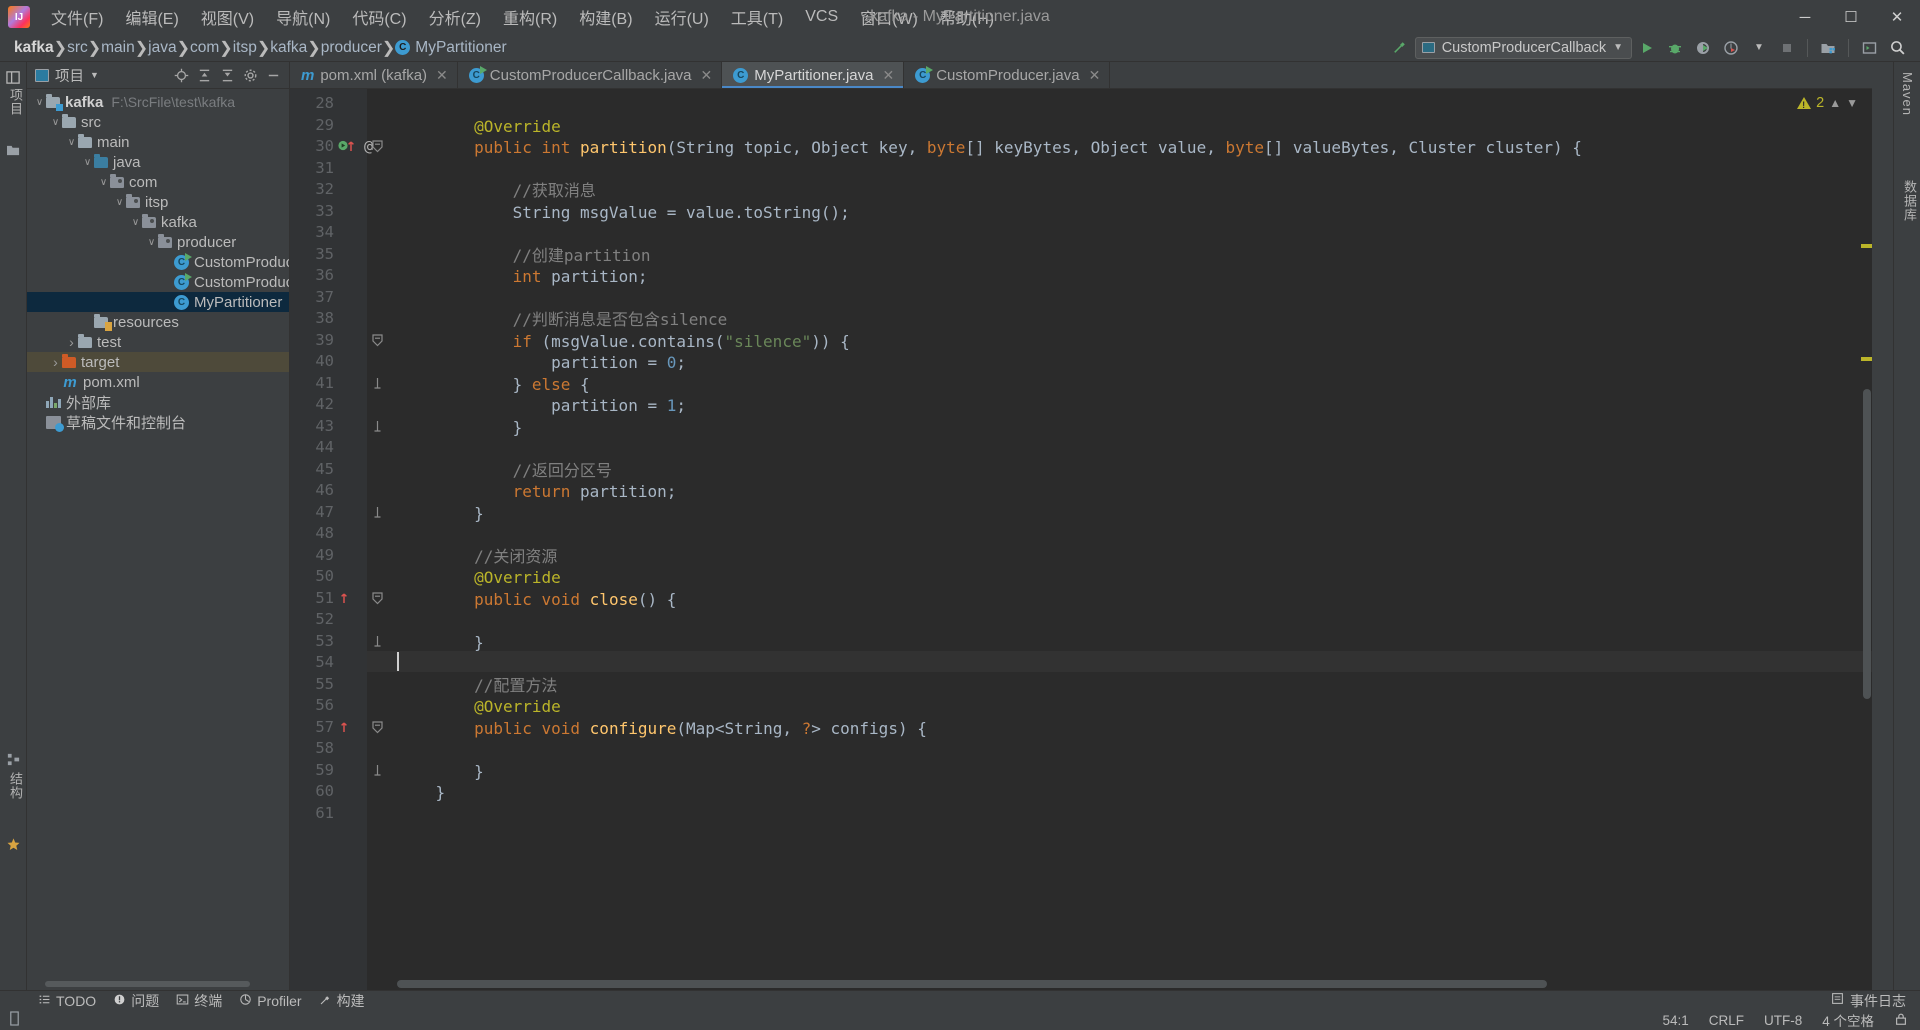 This screenshot has width=1920, height=1030. I want to click on run-with-coverage-icon, so click(1703, 48).